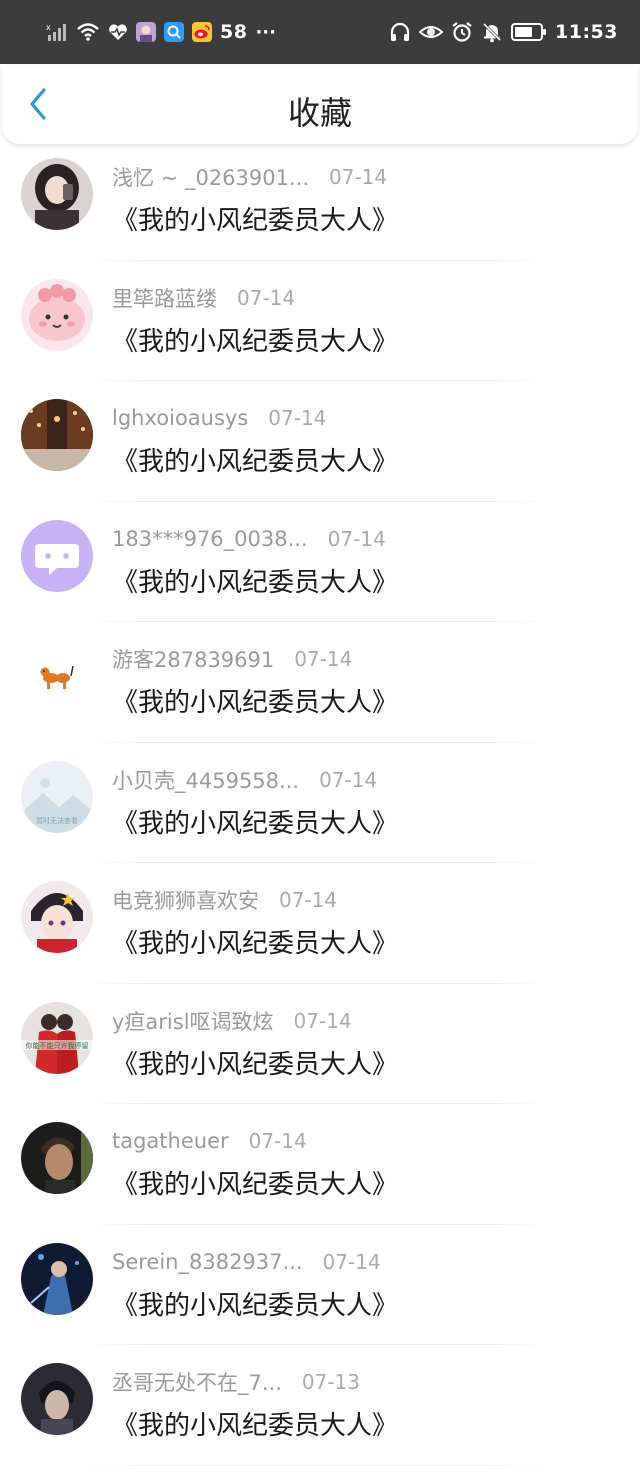 The width and height of the screenshot is (640, 1466). What do you see at coordinates (193, 659) in the screenshot?
I see `username: 游客287839691` at bounding box center [193, 659].